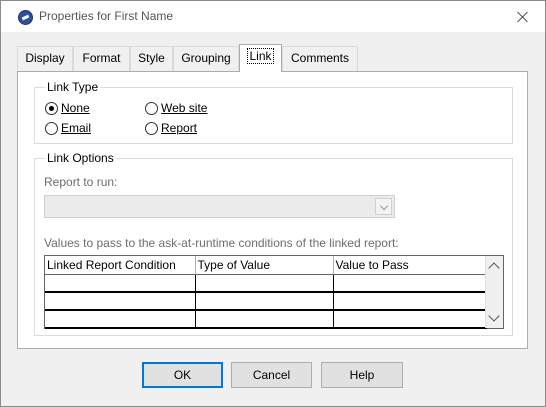 Image resolution: width=546 pixels, height=407 pixels. Describe the element at coordinates (523, 17) in the screenshot. I see `close-icon` at that location.